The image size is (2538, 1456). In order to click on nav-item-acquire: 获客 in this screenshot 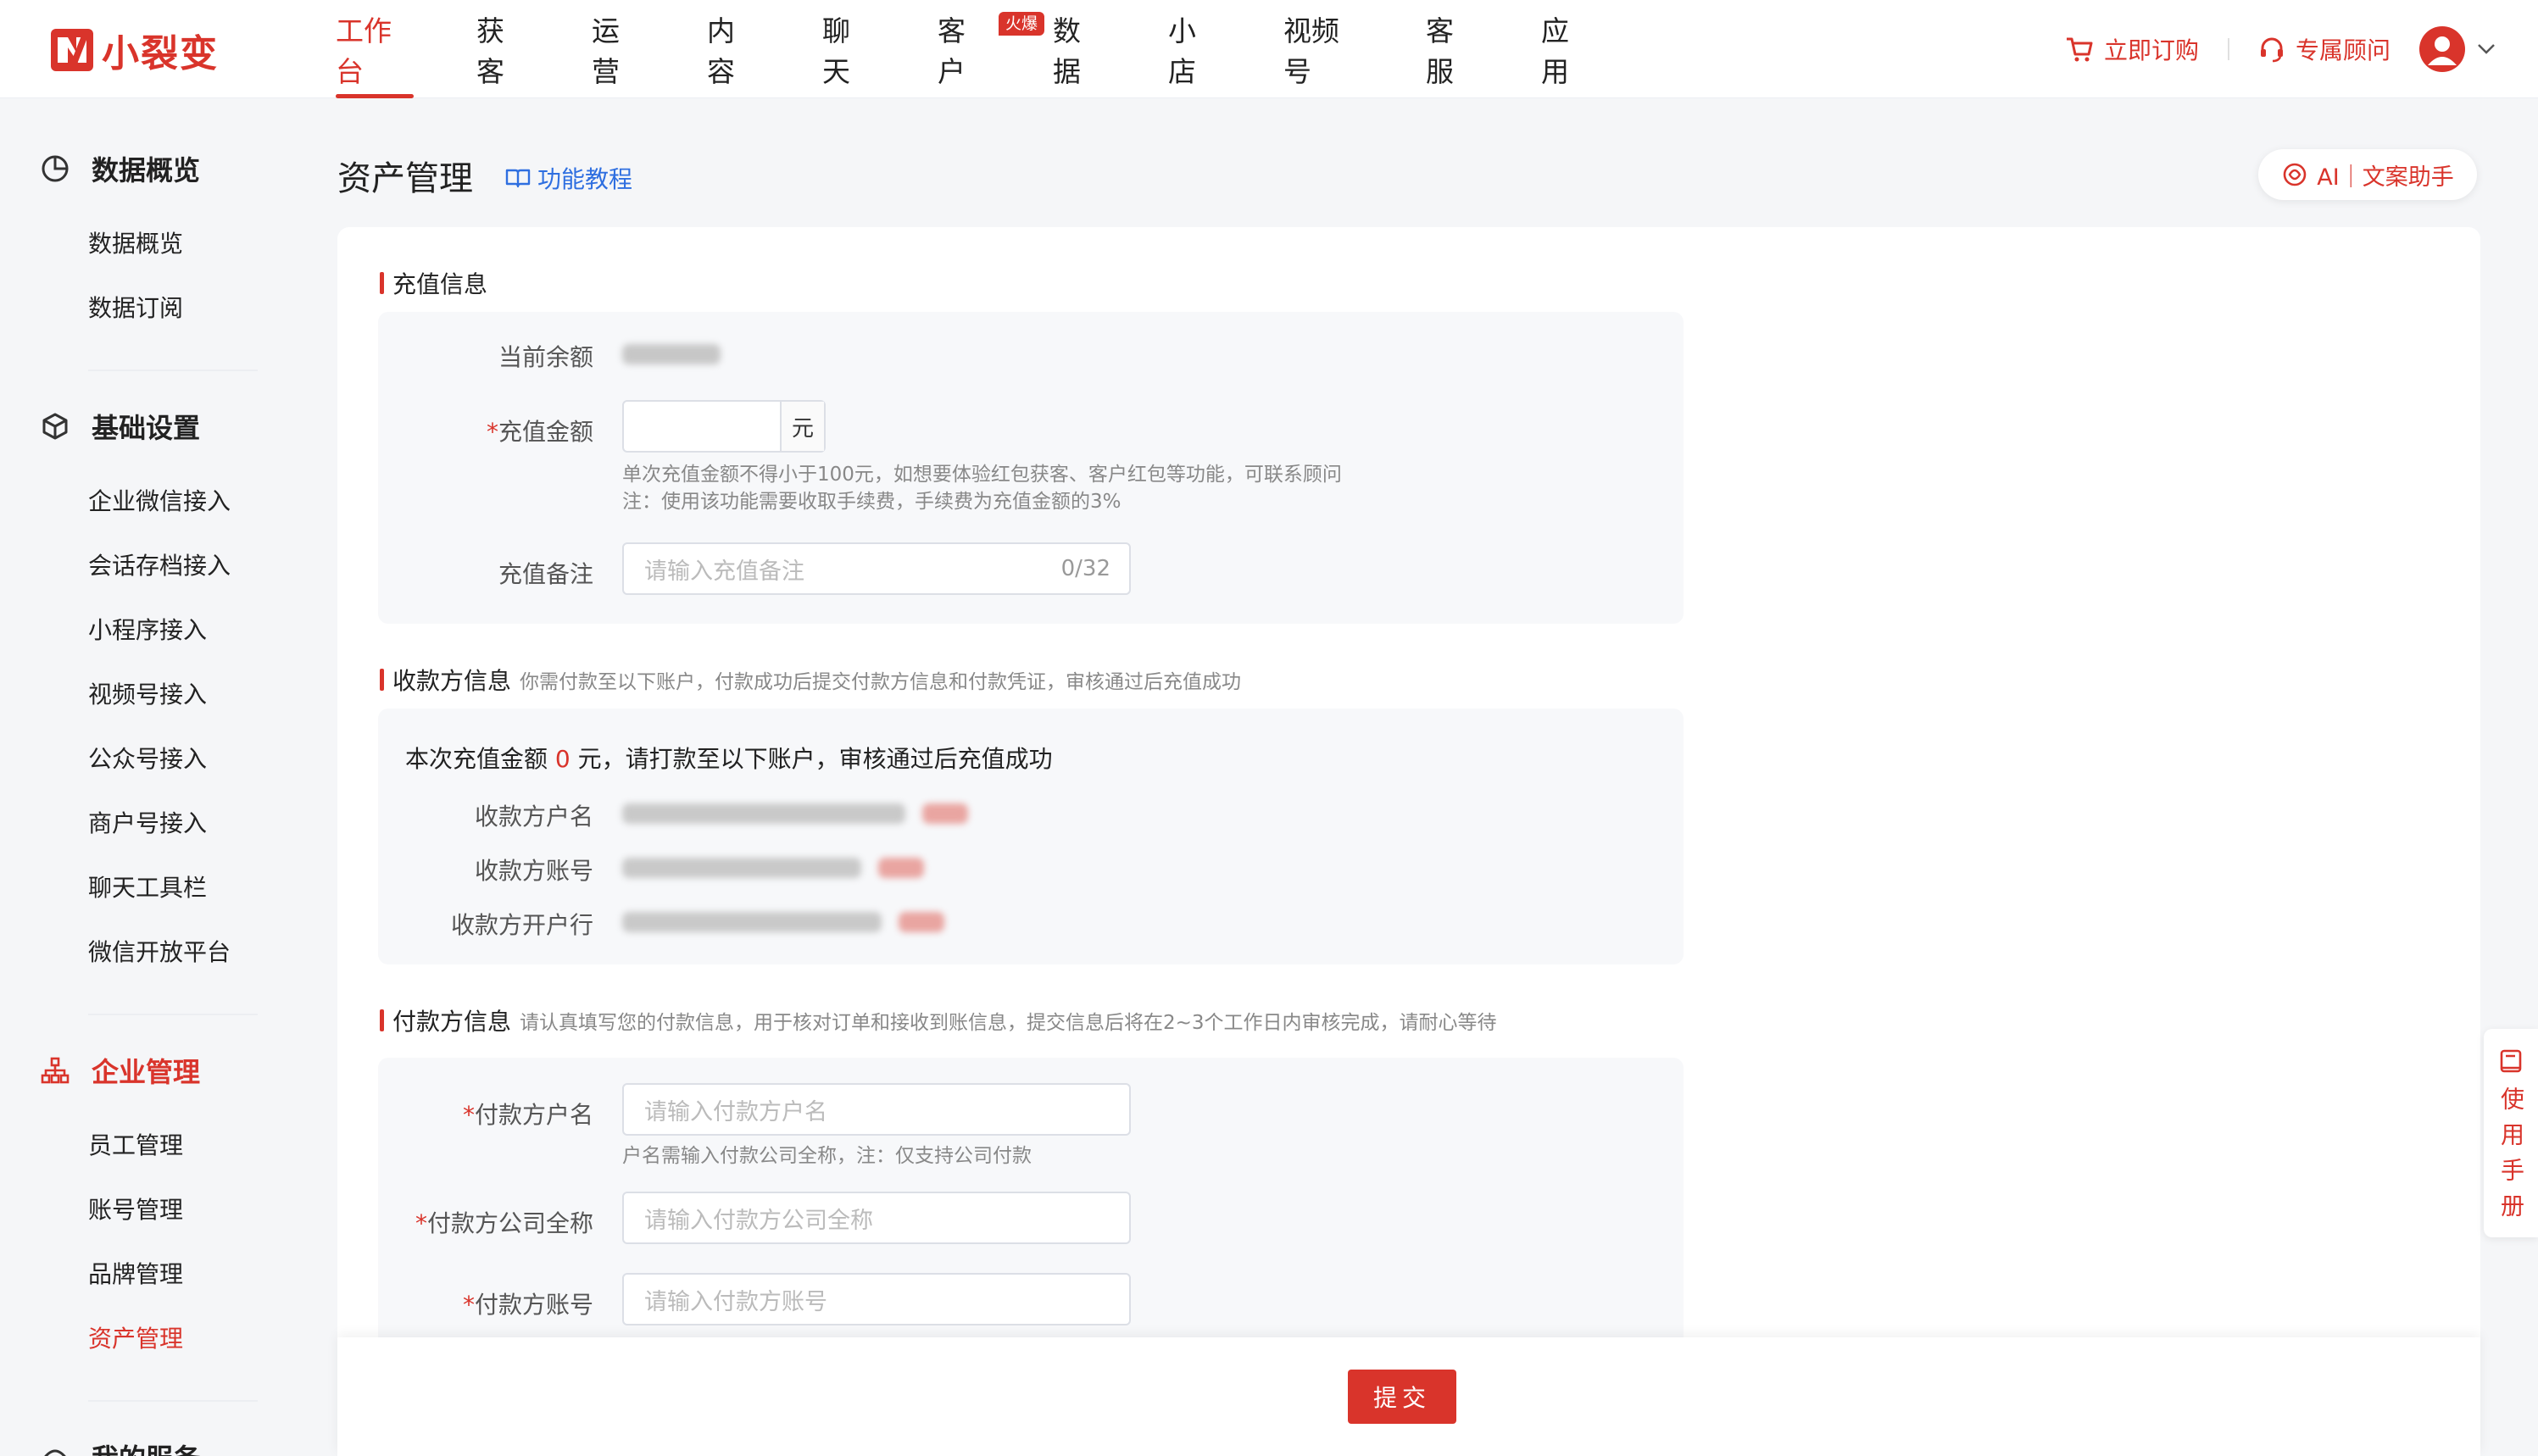, I will do `click(502, 49)`.